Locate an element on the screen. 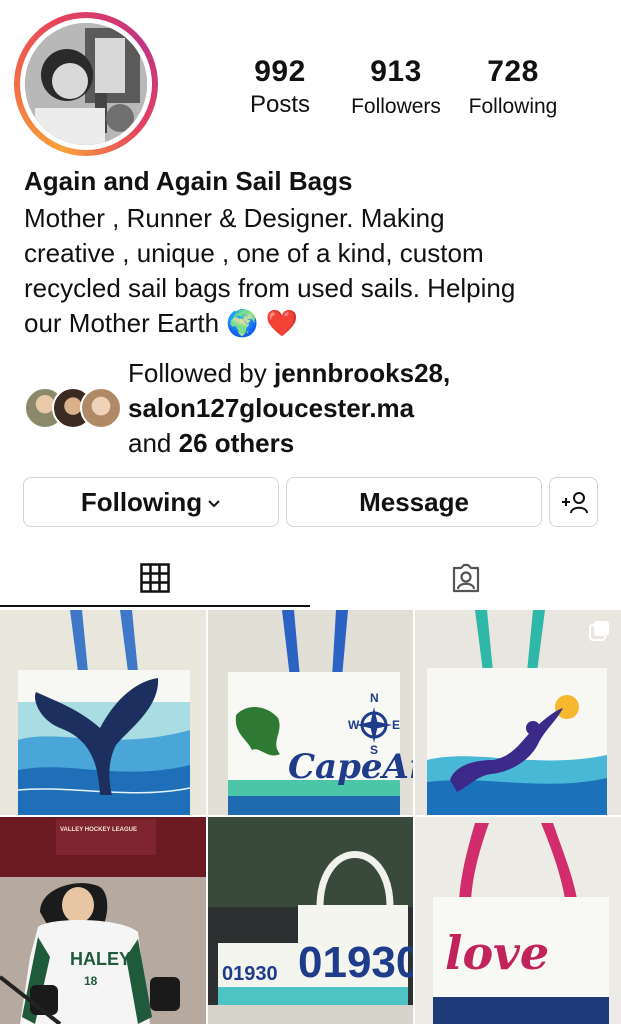 The height and width of the screenshot is (1024, 621). mutual-avatar is located at coordinates (101, 408).